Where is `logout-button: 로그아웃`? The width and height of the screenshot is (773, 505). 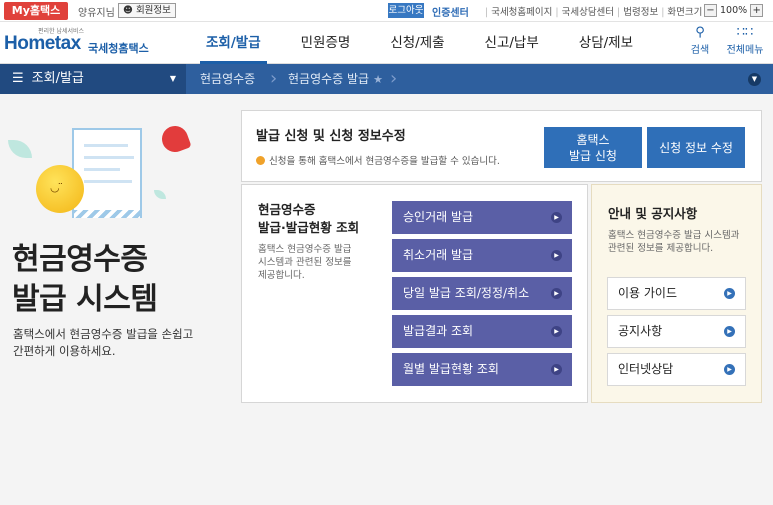
logout-button: 로그아웃 is located at coordinates (406, 10).